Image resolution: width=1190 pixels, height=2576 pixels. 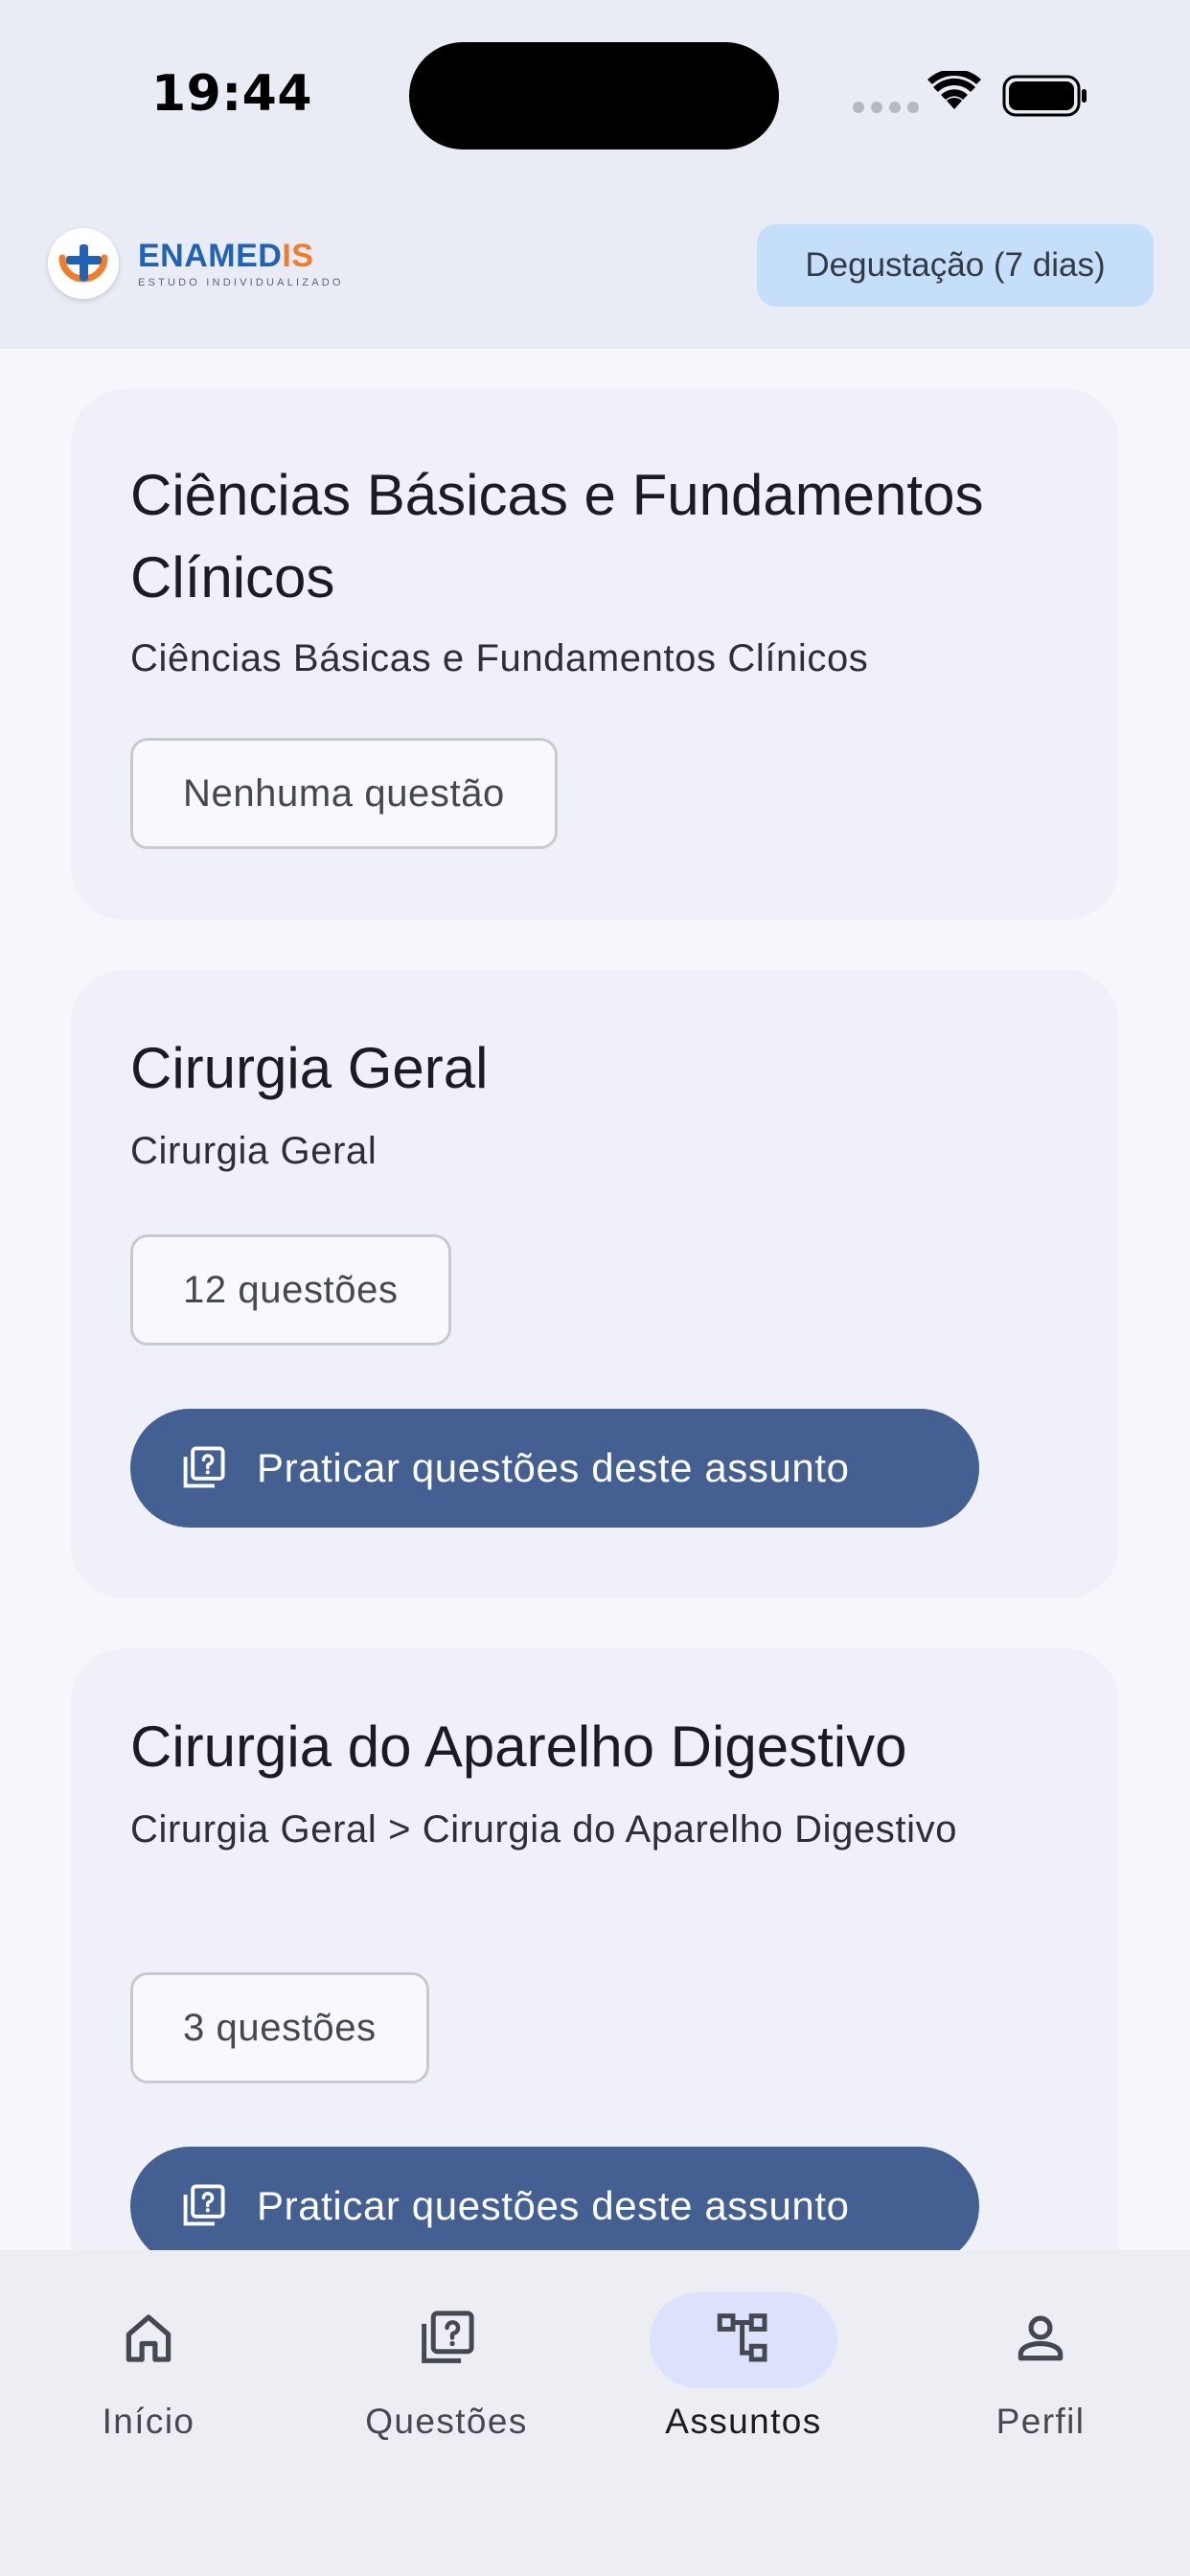 What do you see at coordinates (956, 265) in the screenshot?
I see `trial-badge: Degustação (7 dias)` at bounding box center [956, 265].